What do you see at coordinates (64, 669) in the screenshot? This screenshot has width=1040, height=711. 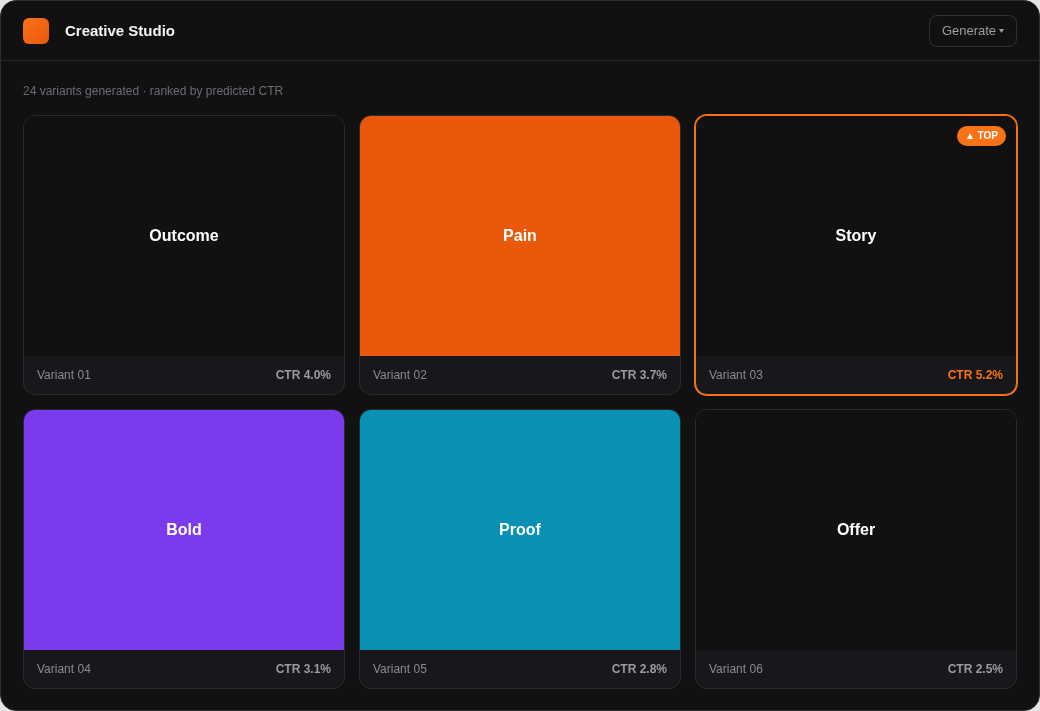 I see `variant-name: Variant 04` at bounding box center [64, 669].